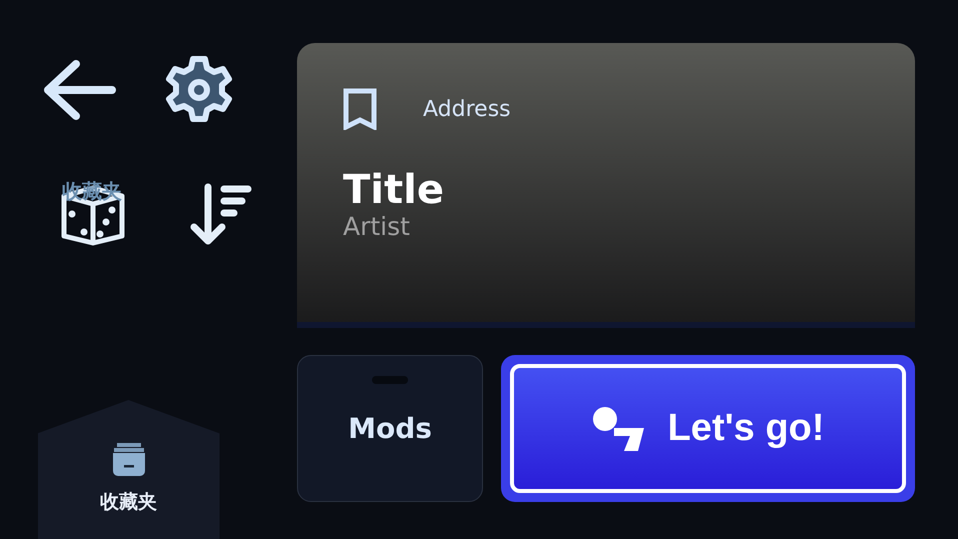  I want to click on mods-button: Mods, so click(390, 428).